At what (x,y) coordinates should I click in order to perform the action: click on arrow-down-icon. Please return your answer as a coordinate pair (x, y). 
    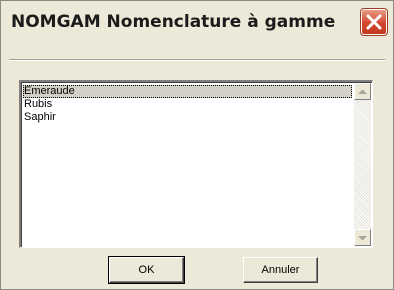
    Looking at the image, I should click on (362, 237).